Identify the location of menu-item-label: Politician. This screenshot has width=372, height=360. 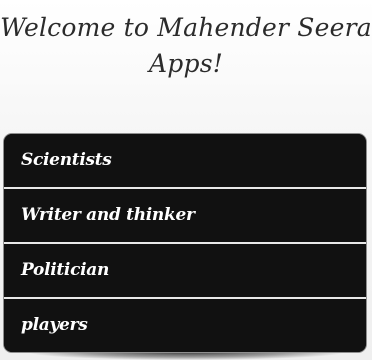
(65, 270).